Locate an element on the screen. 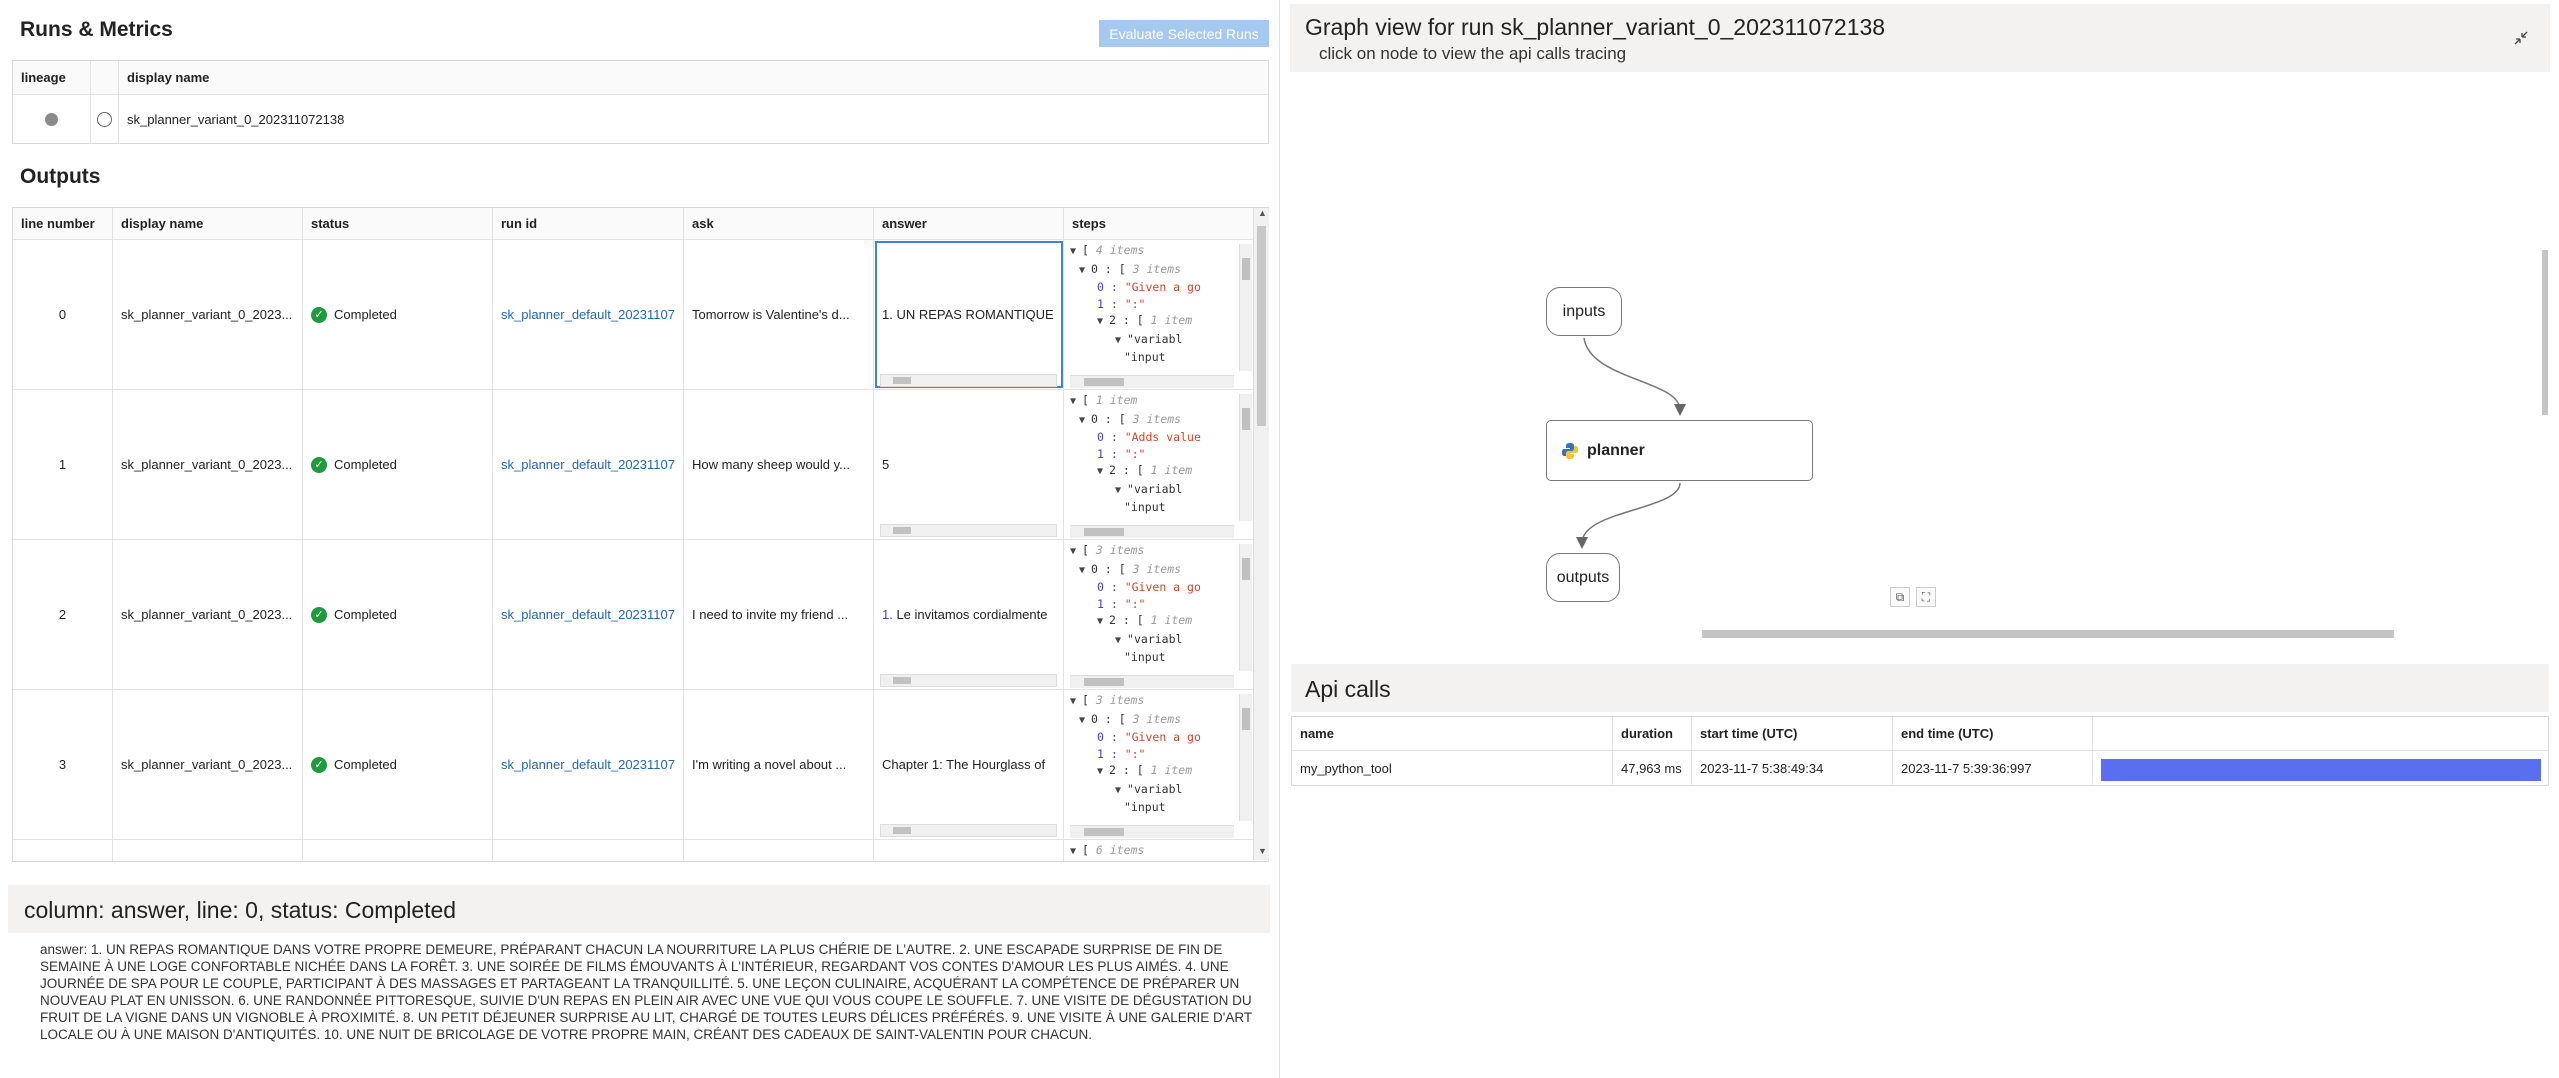 This screenshot has height=1078, width=2559. answer-cell: Chapter 1: The Hourglass of is located at coordinates (969, 764).